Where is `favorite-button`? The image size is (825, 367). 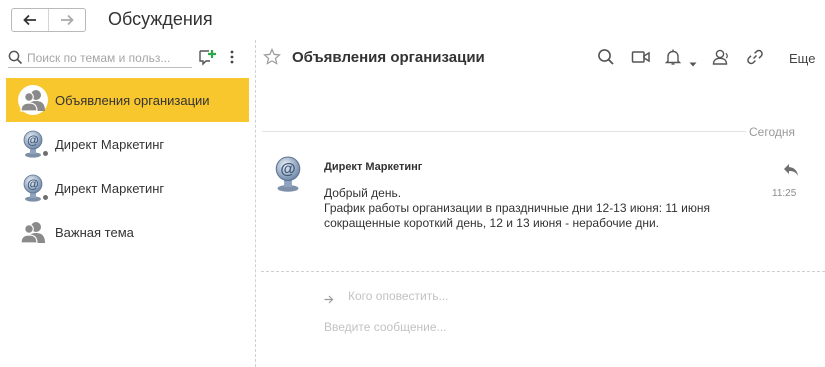
favorite-button is located at coordinates (272, 58).